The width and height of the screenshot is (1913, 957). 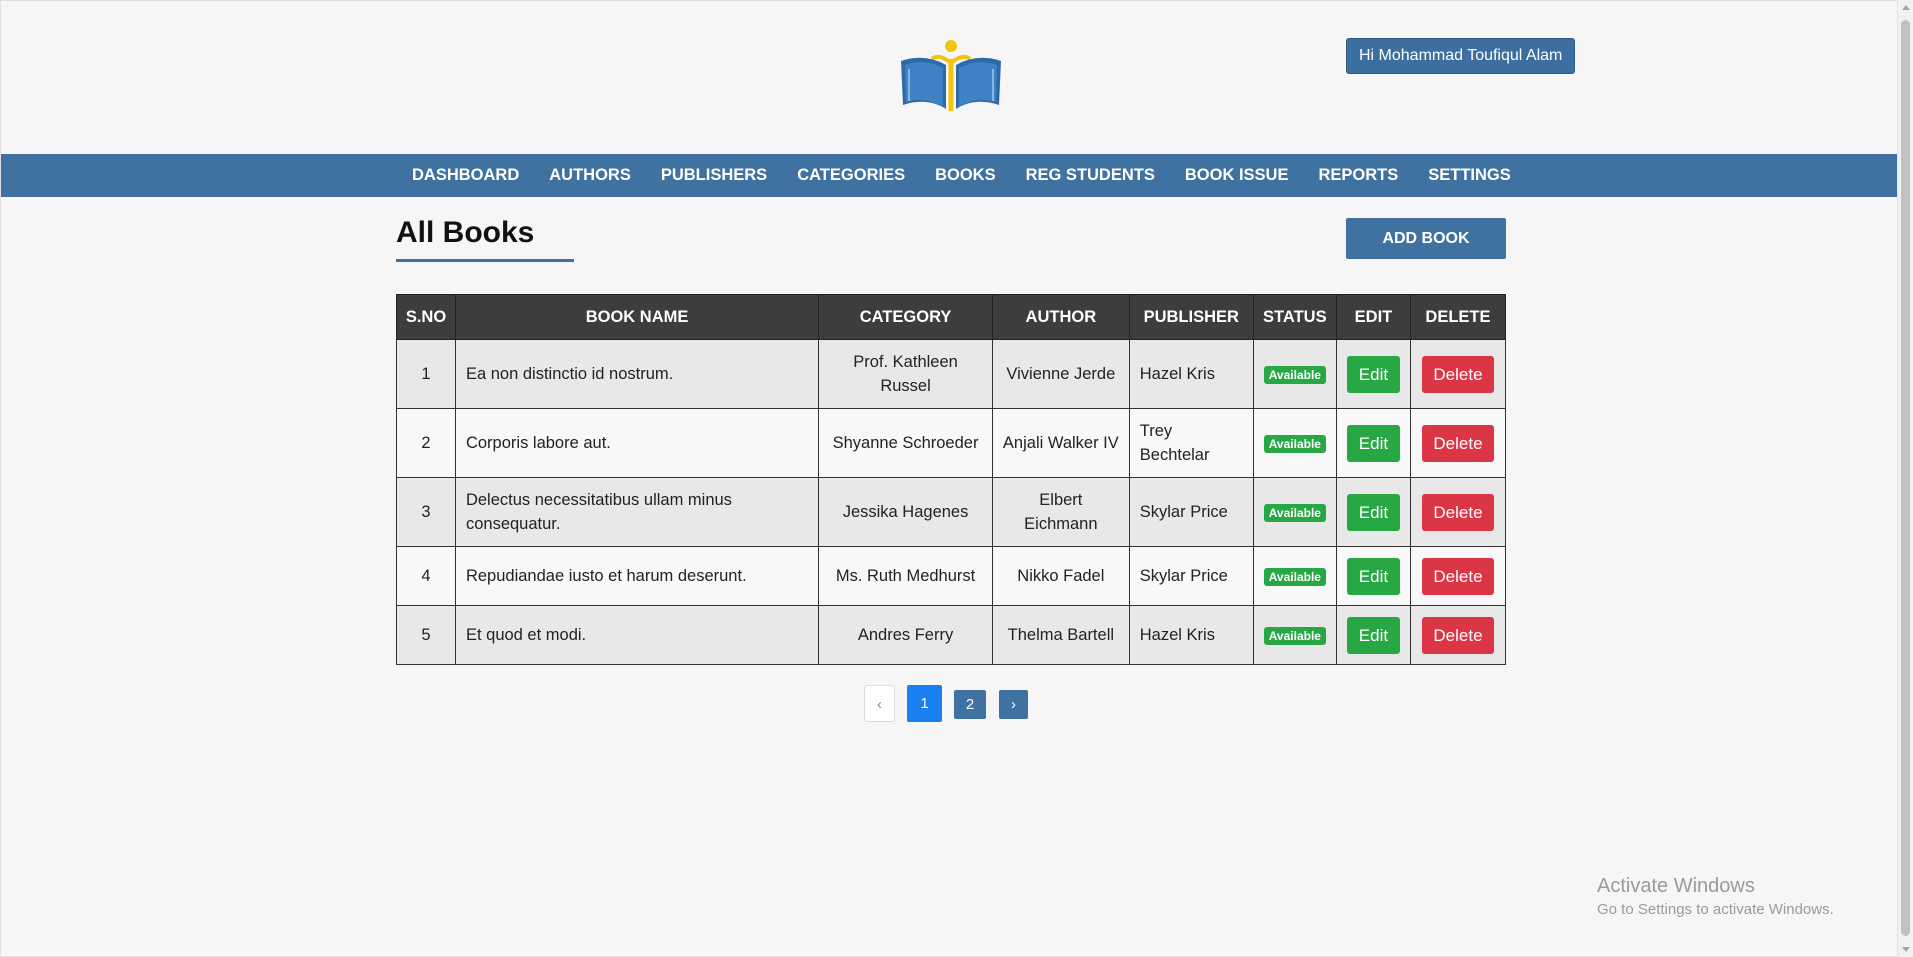 What do you see at coordinates (1191, 317) in the screenshot?
I see `header-publisher: PUBLISHER` at bounding box center [1191, 317].